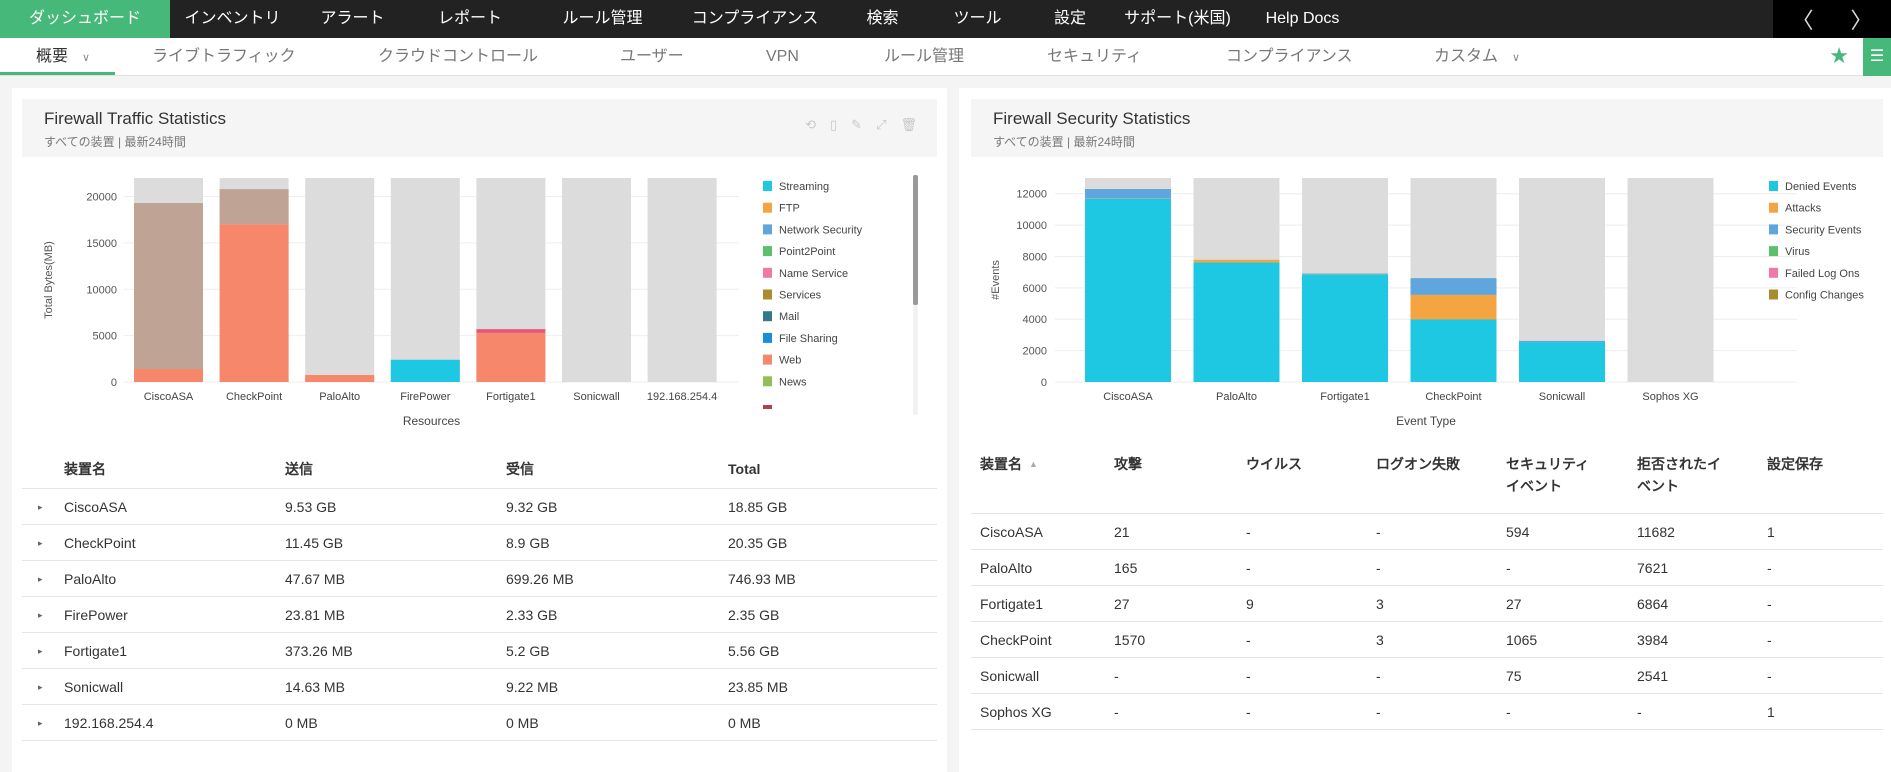 This screenshot has height=772, width=1891. I want to click on table-row: Sophos XG - - - - - 1, so click(1427, 712).